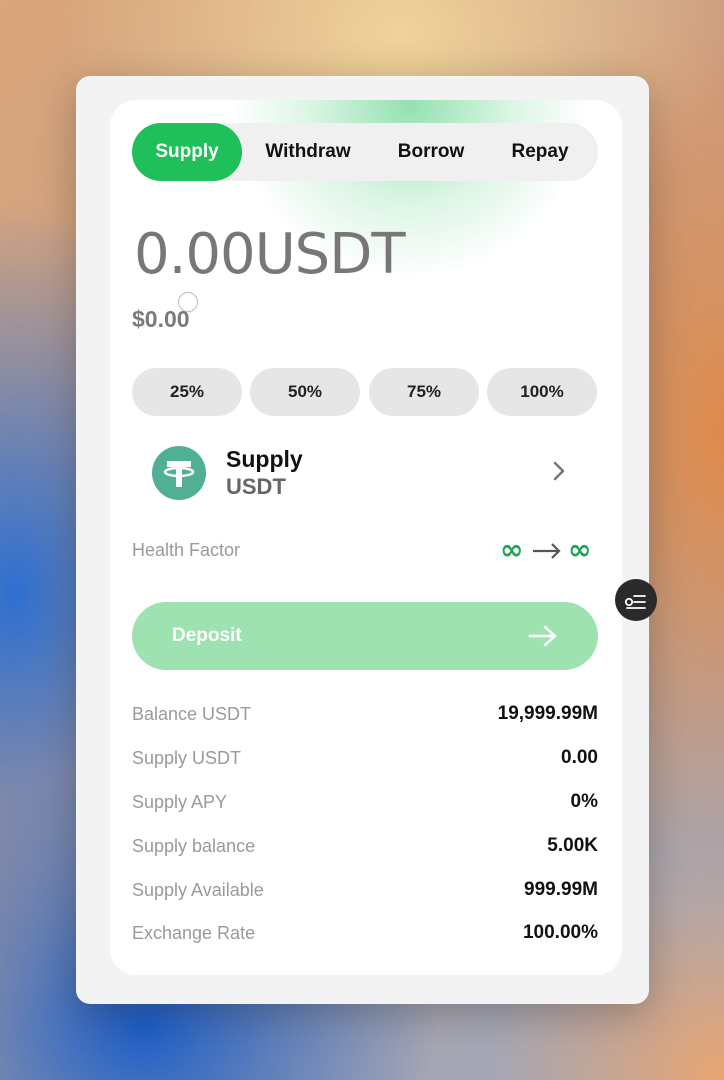 The width and height of the screenshot is (724, 1080). I want to click on percent-50-button: 50%, so click(305, 392).